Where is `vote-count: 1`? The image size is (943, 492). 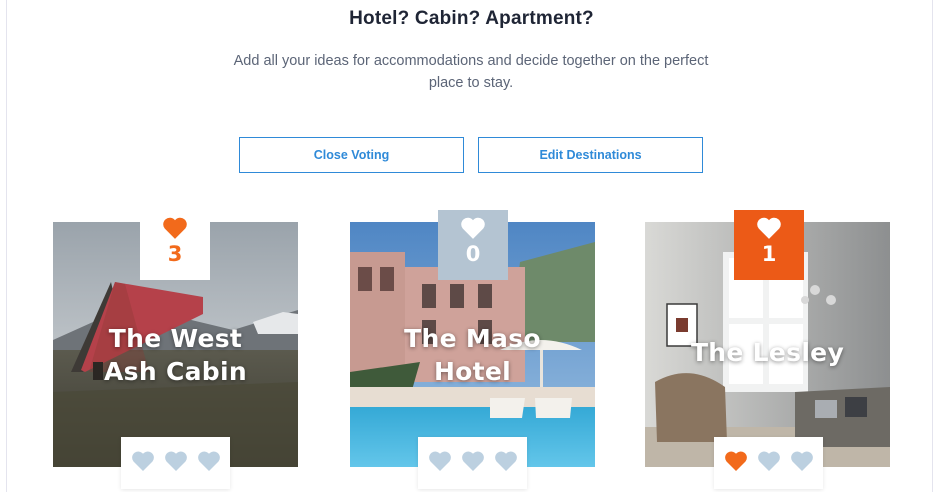 vote-count: 1 is located at coordinates (769, 254).